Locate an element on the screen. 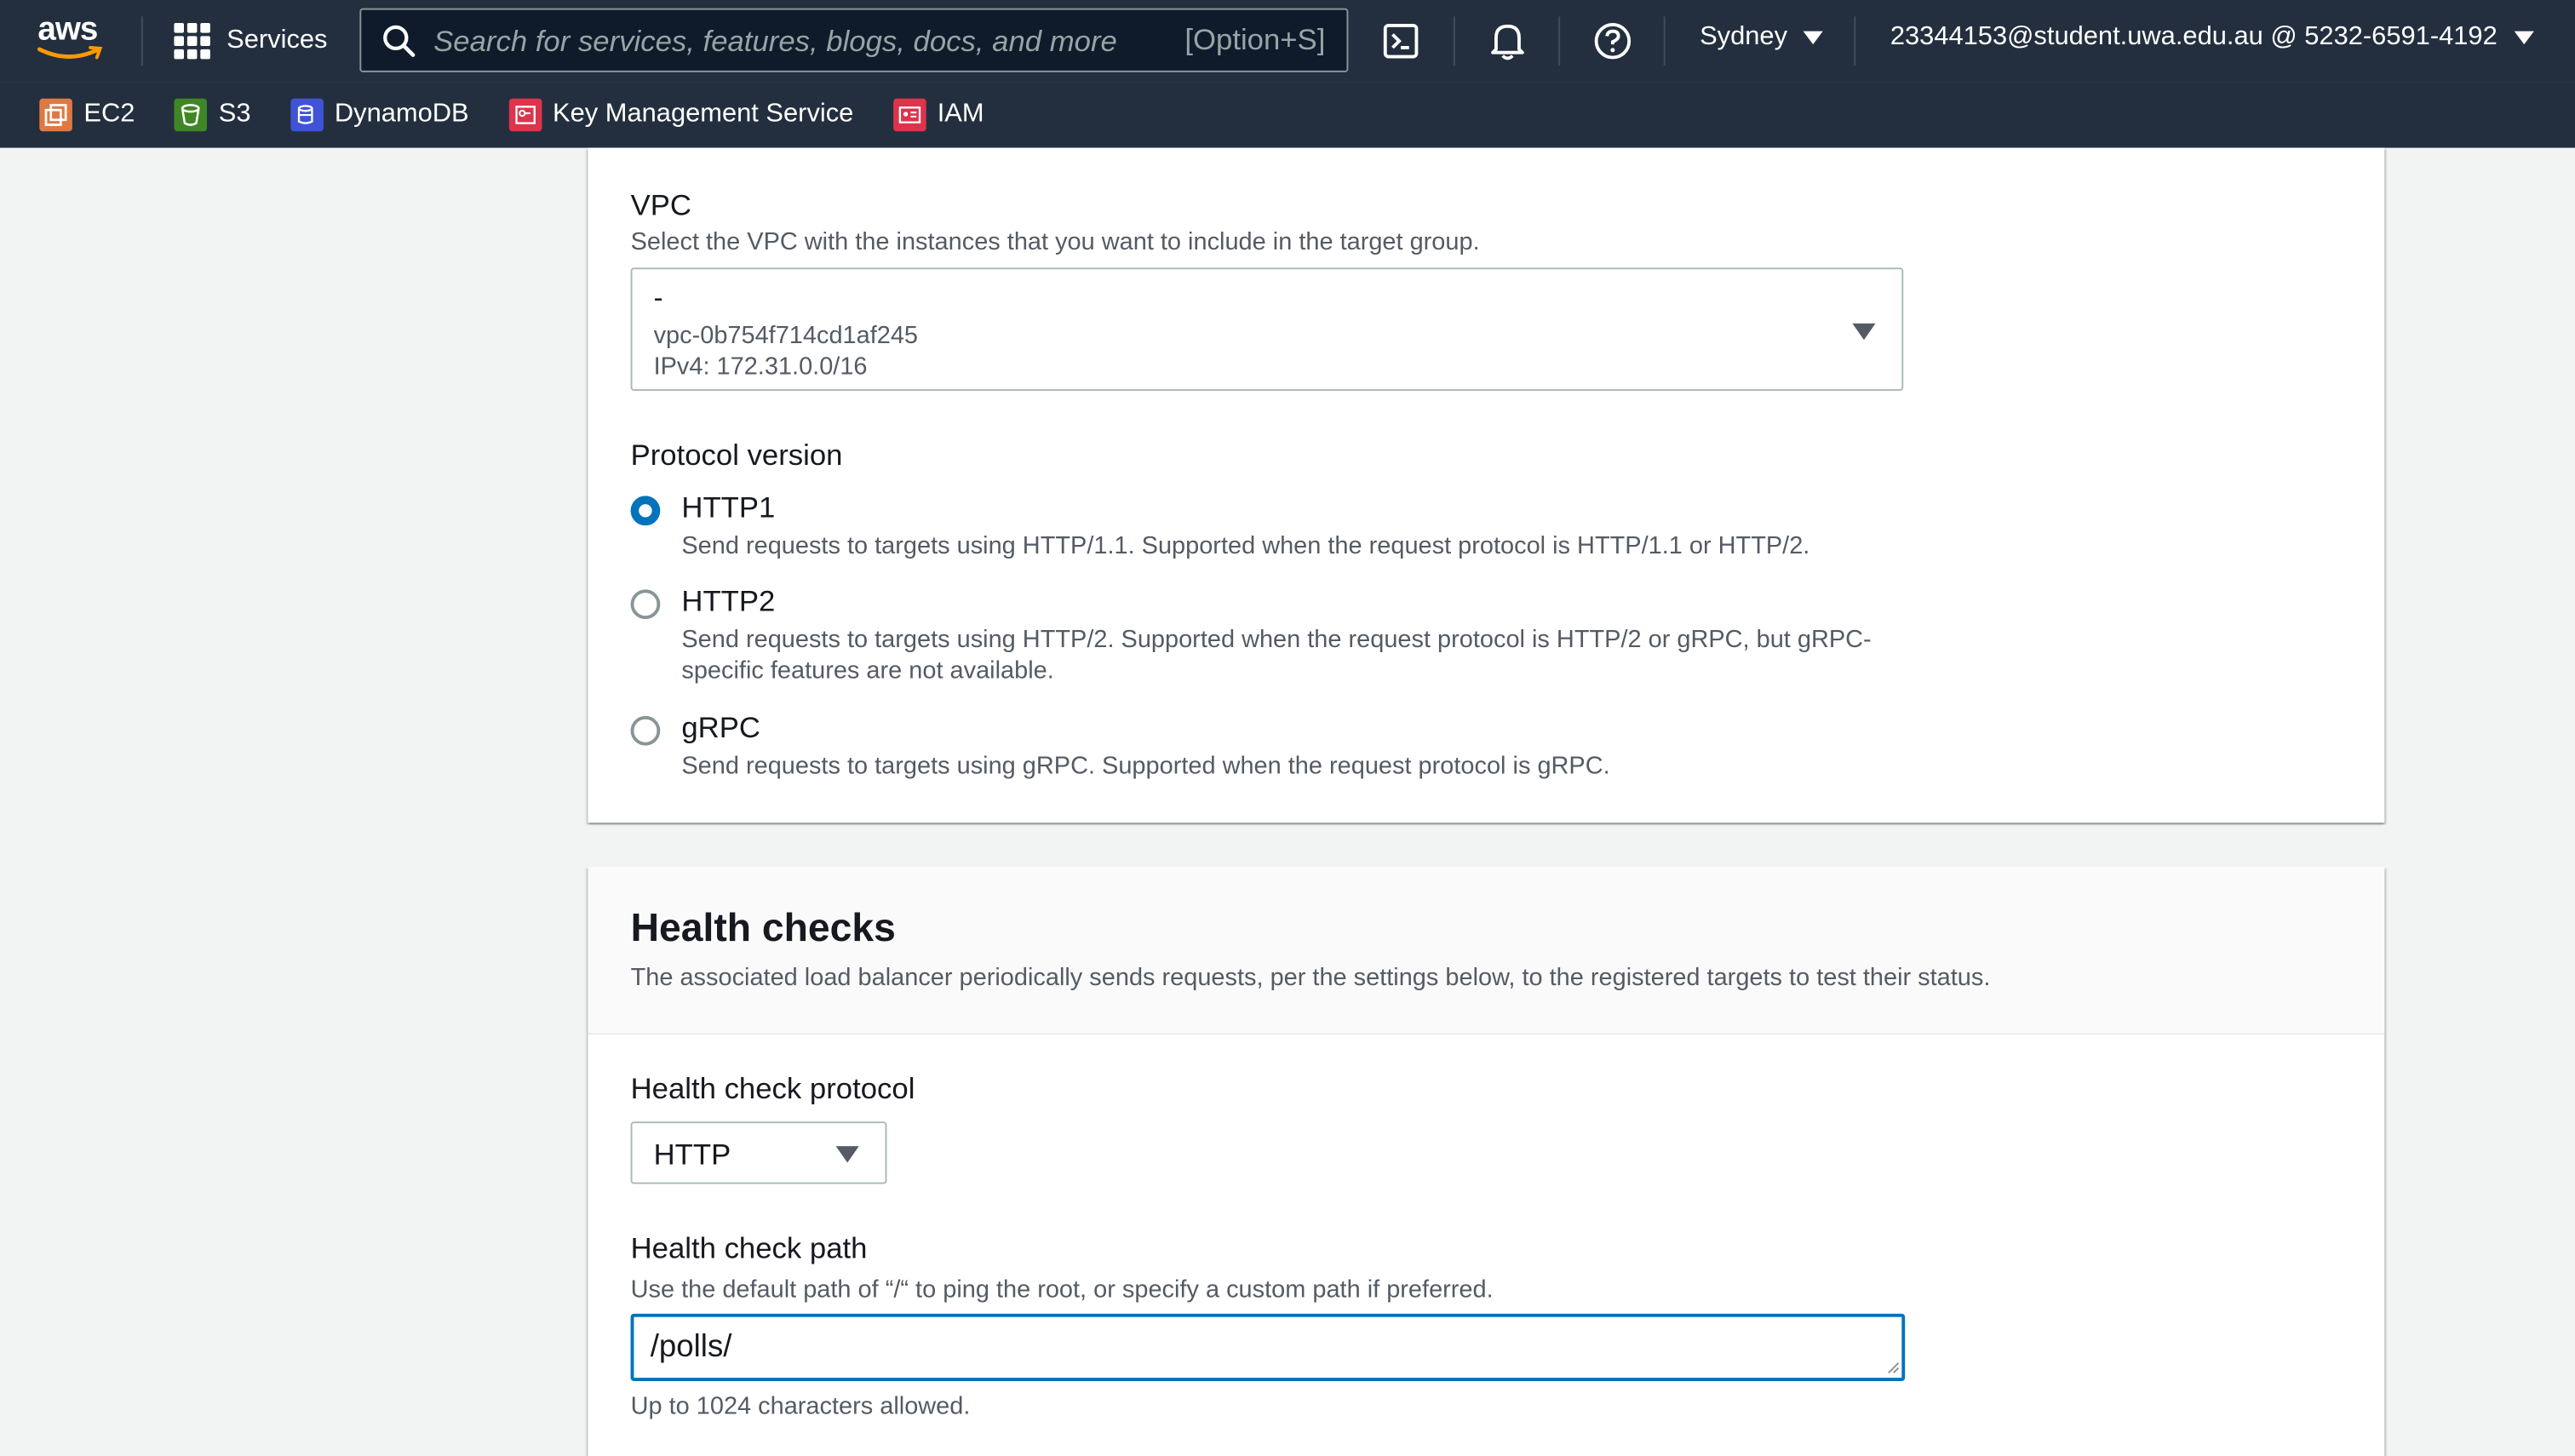  smile-arrow-icon is located at coordinates (70, 53).